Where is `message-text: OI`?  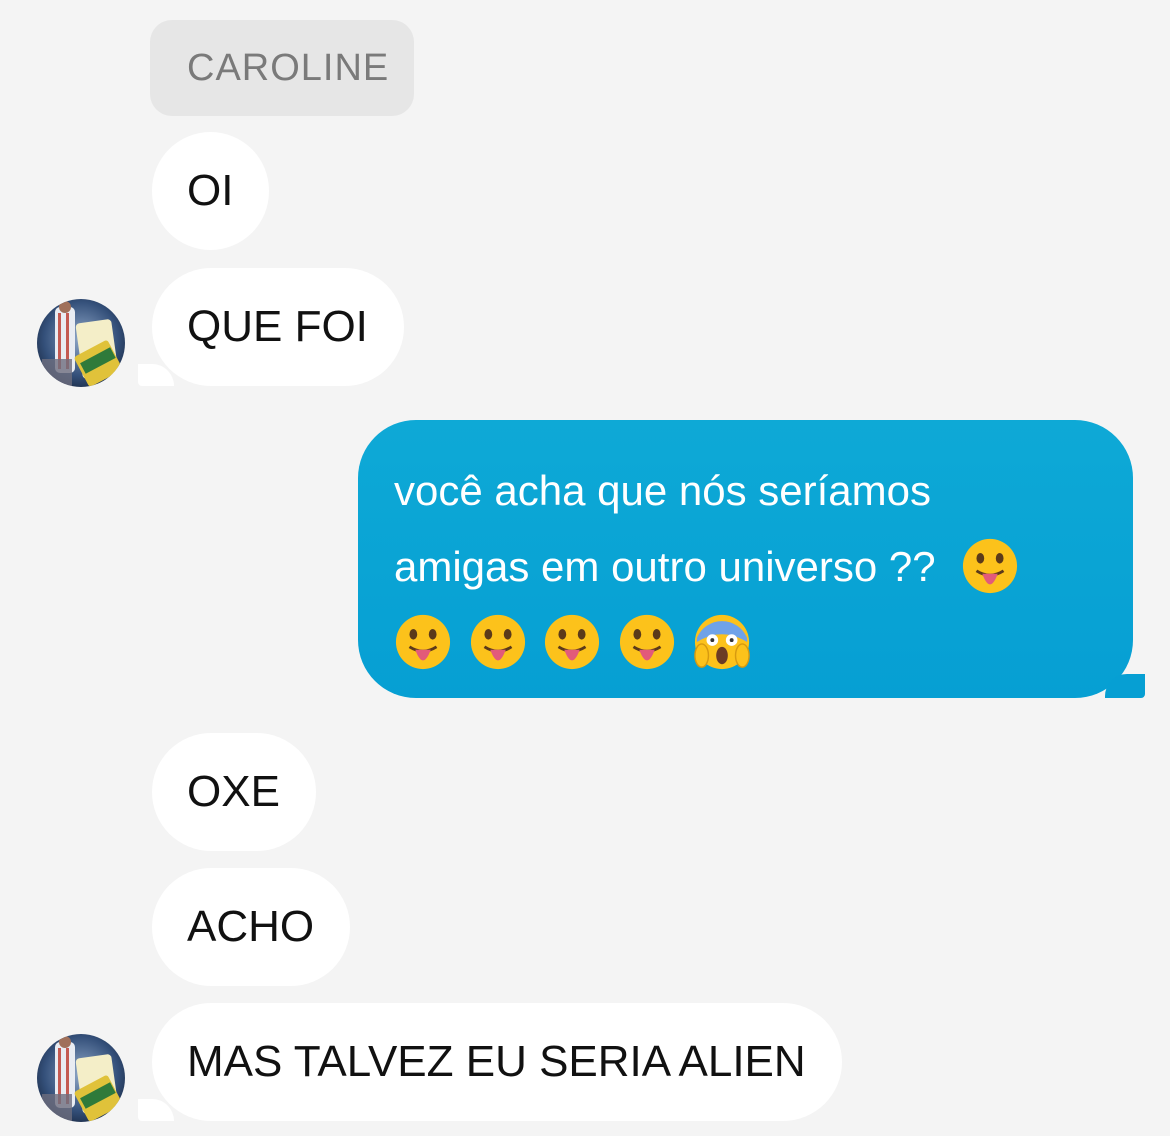
message-text: OI is located at coordinates (210, 190).